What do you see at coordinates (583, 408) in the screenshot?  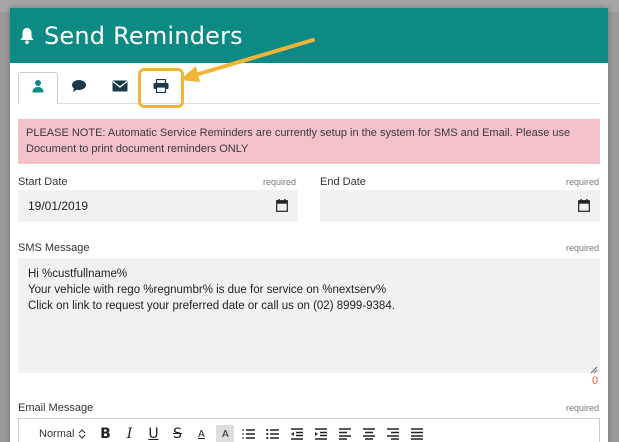 I see `email-message-required: required` at bounding box center [583, 408].